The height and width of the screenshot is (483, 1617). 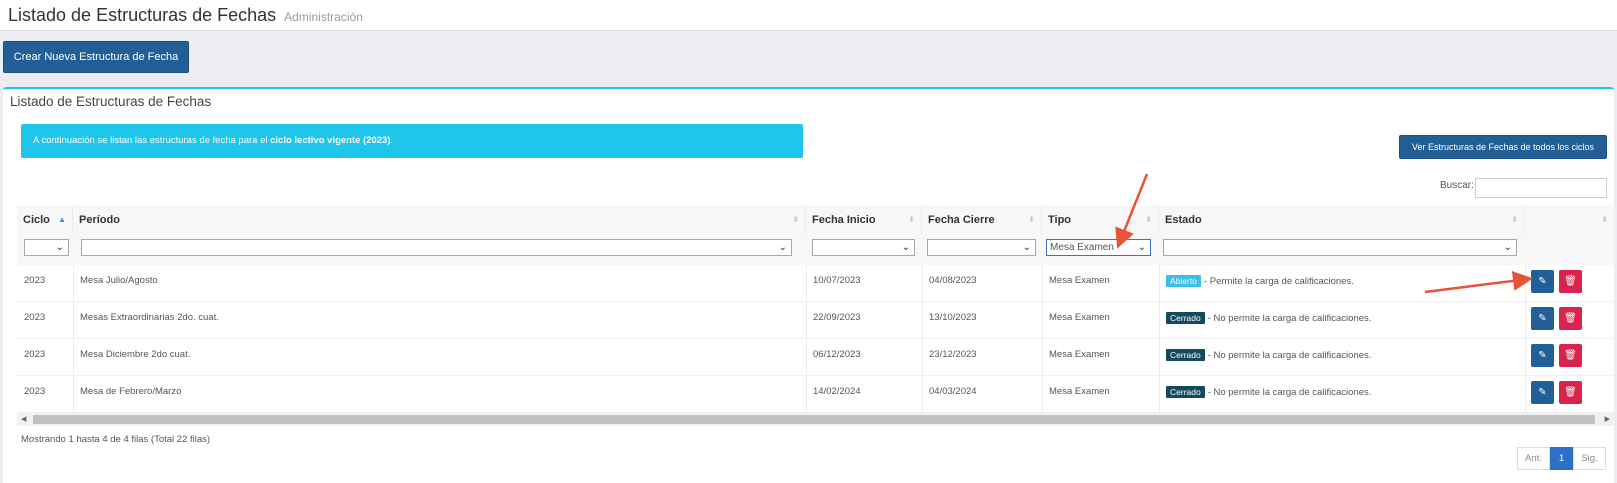 I want to click on alert-bold: ciclo lectivo vigente (2023), so click(x=330, y=140).